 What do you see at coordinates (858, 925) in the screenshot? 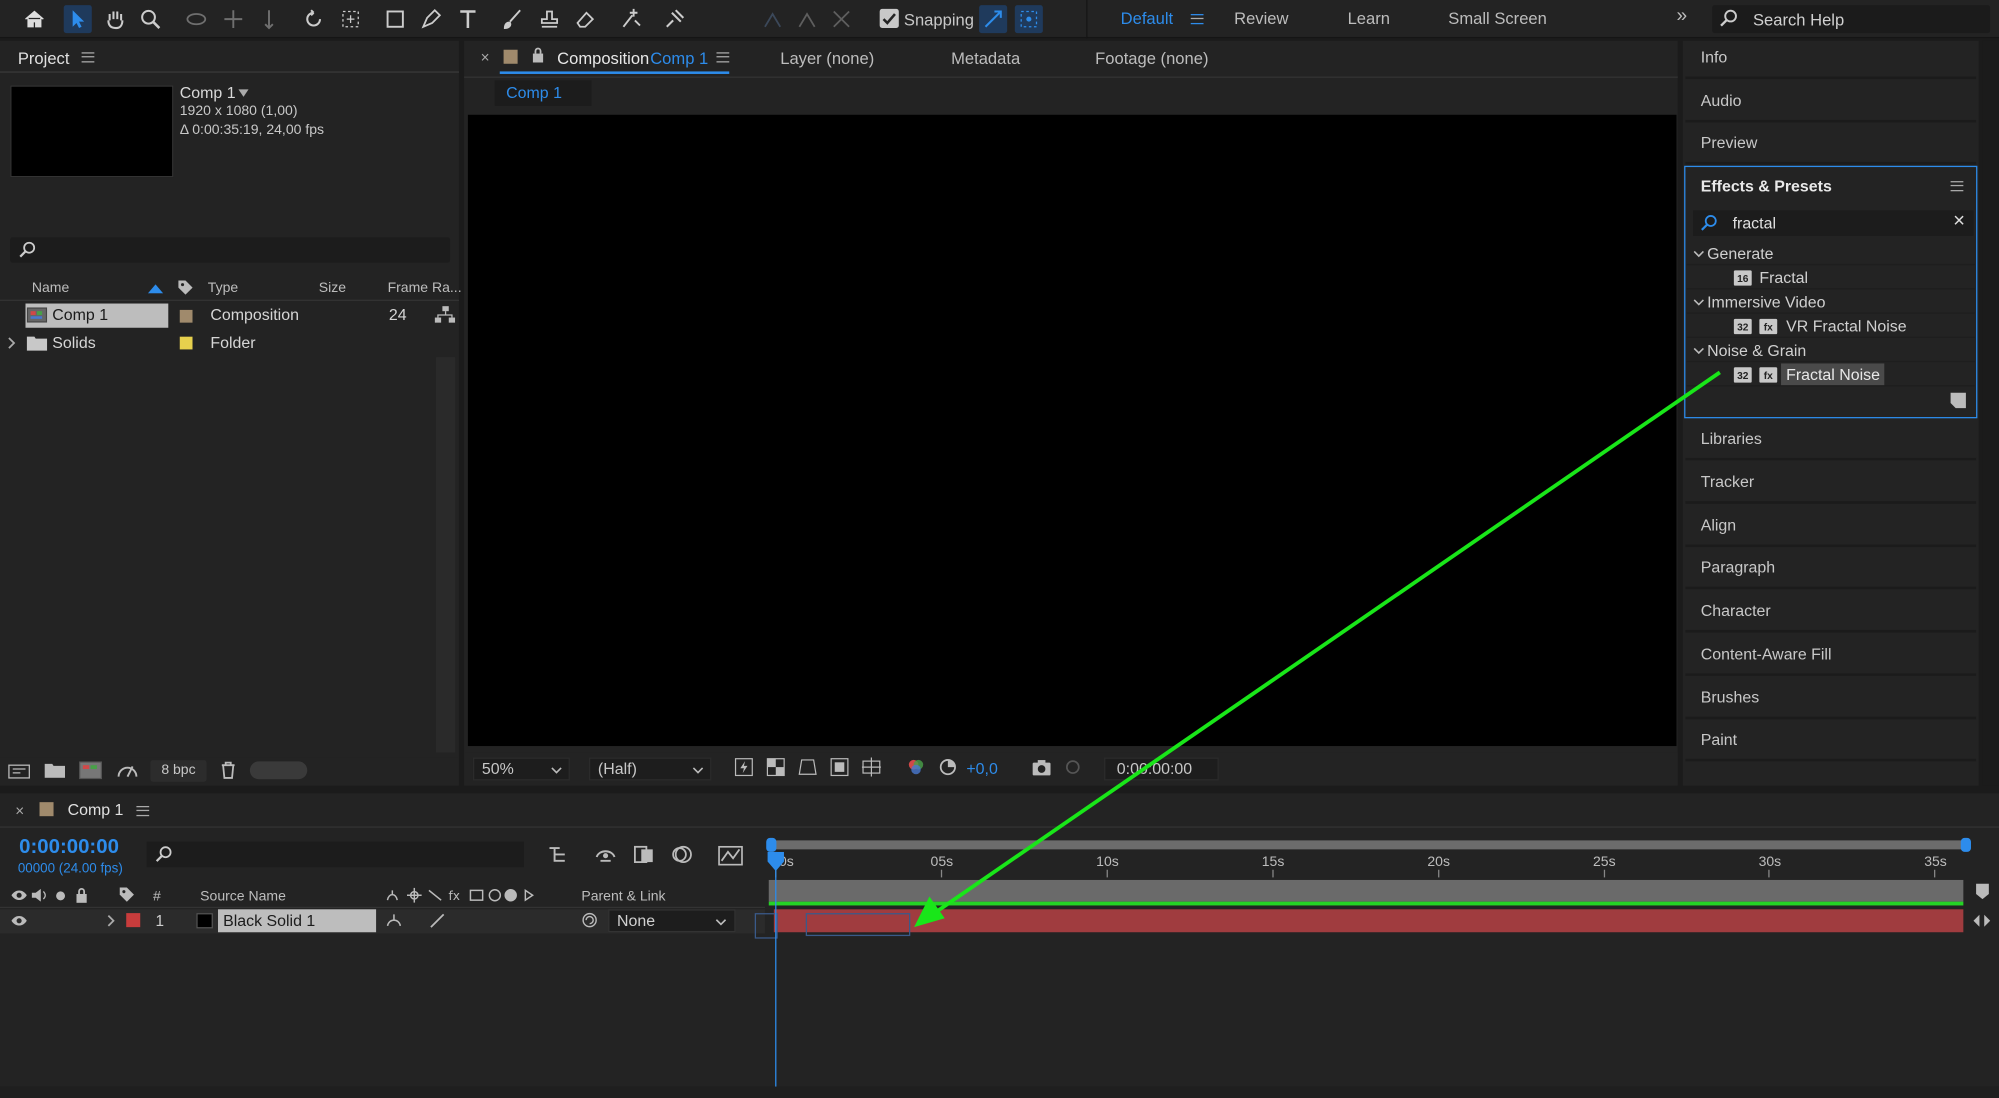
I see `drop-target-outline` at bounding box center [858, 925].